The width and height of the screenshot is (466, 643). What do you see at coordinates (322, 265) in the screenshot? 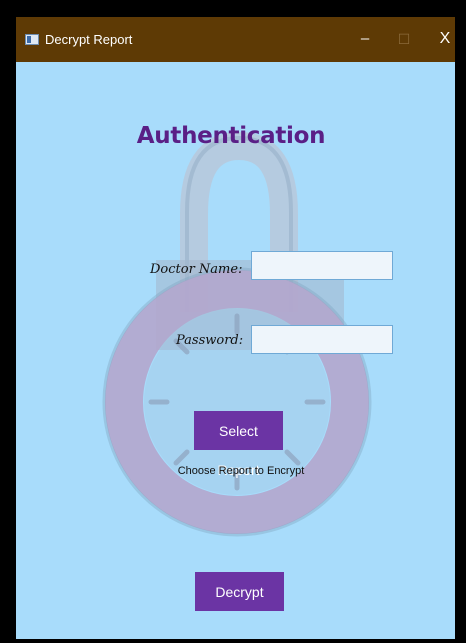
I see `doctor-name-input` at bounding box center [322, 265].